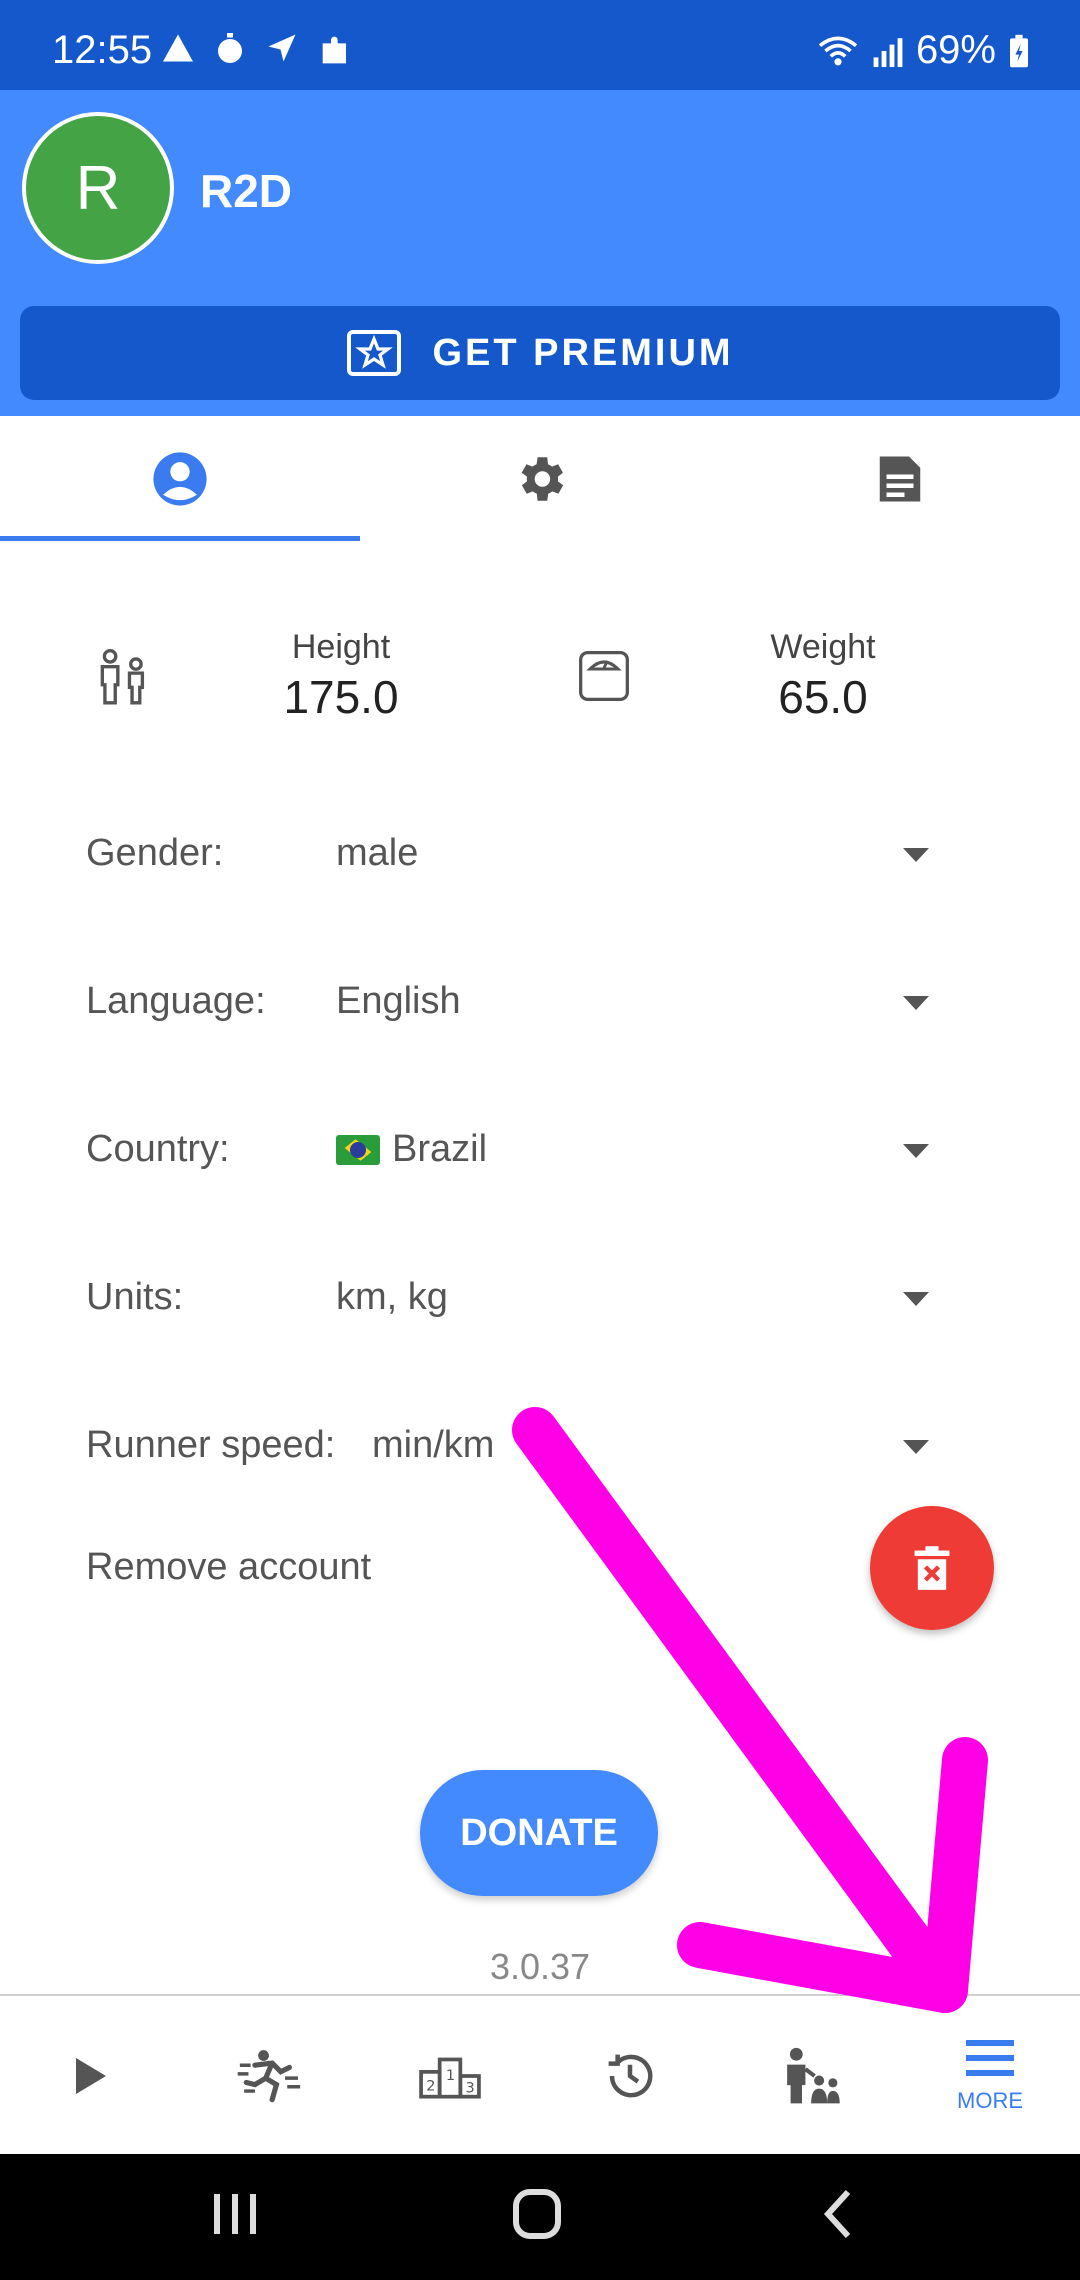 Image resolution: width=1080 pixels, height=2280 pixels. Describe the element at coordinates (334, 50) in the screenshot. I see `puzzle-icon` at that location.